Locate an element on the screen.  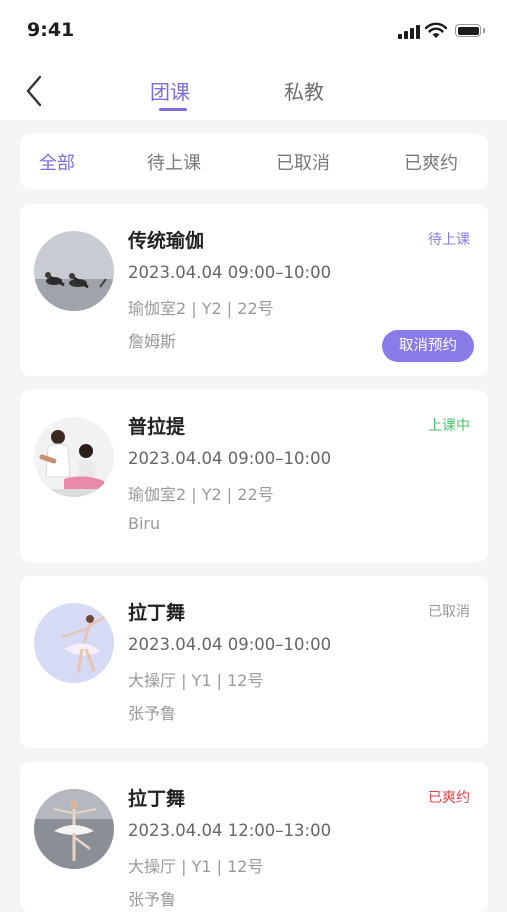
status-filter-bar: 全部 待上课 已取消 已爽约 is located at coordinates (254, 161).